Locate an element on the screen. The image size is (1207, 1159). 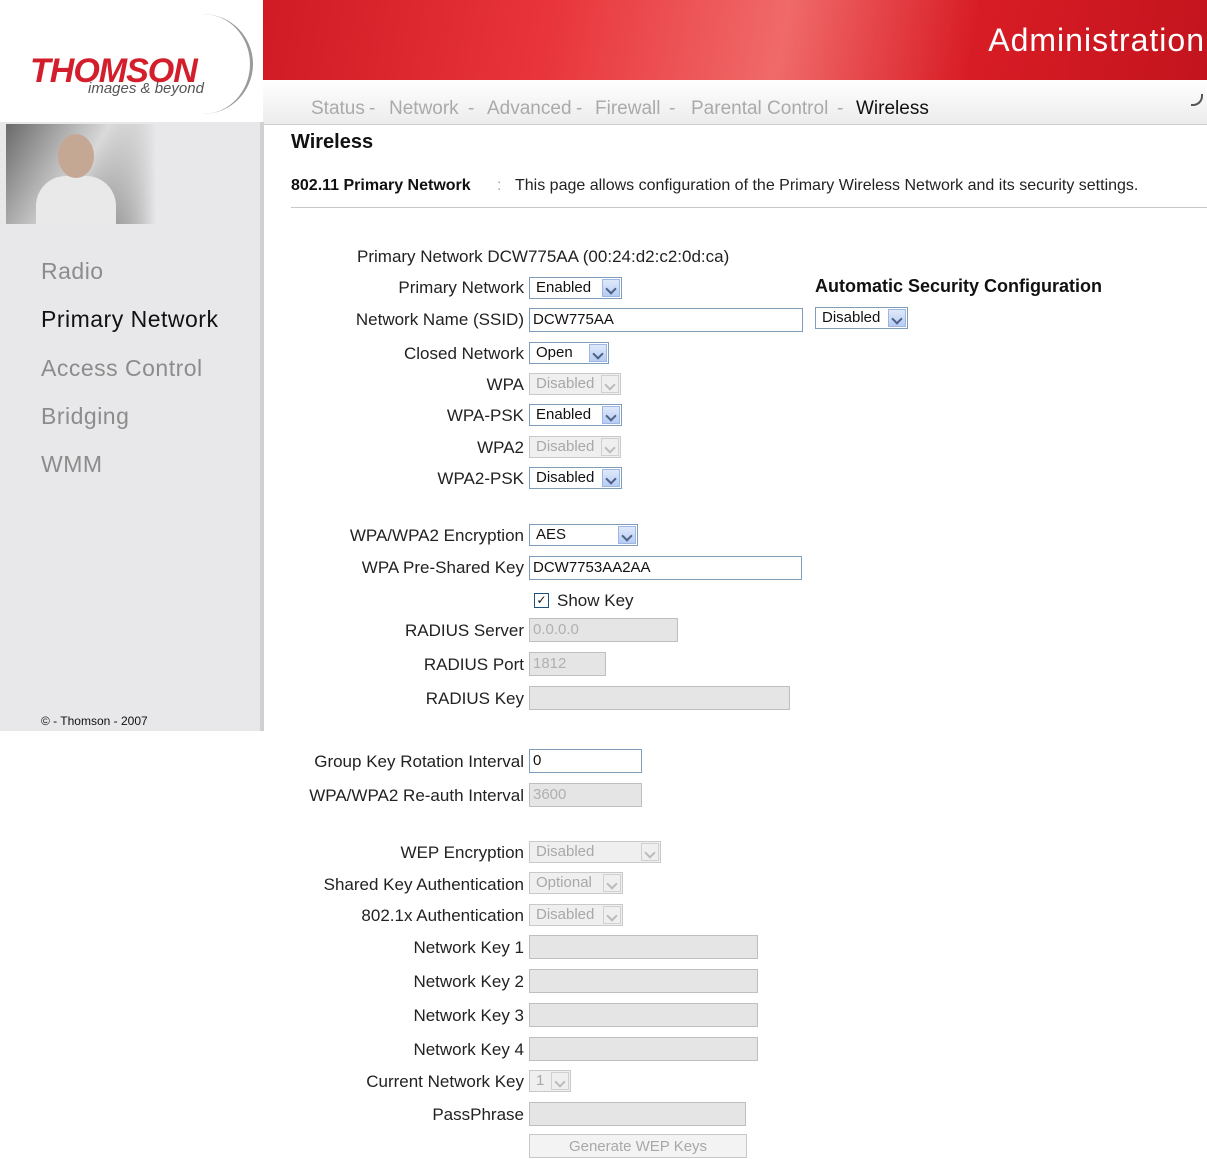
radius-port-label: RADIUS Port is located at coordinates (473, 664).